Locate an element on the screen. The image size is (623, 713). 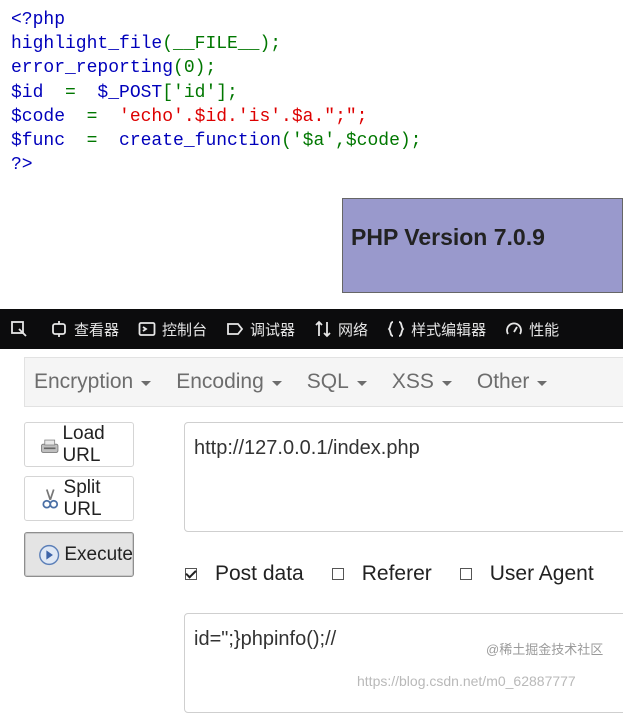
tab-style-editor: 样式编辑器 is located at coordinates (436, 329).